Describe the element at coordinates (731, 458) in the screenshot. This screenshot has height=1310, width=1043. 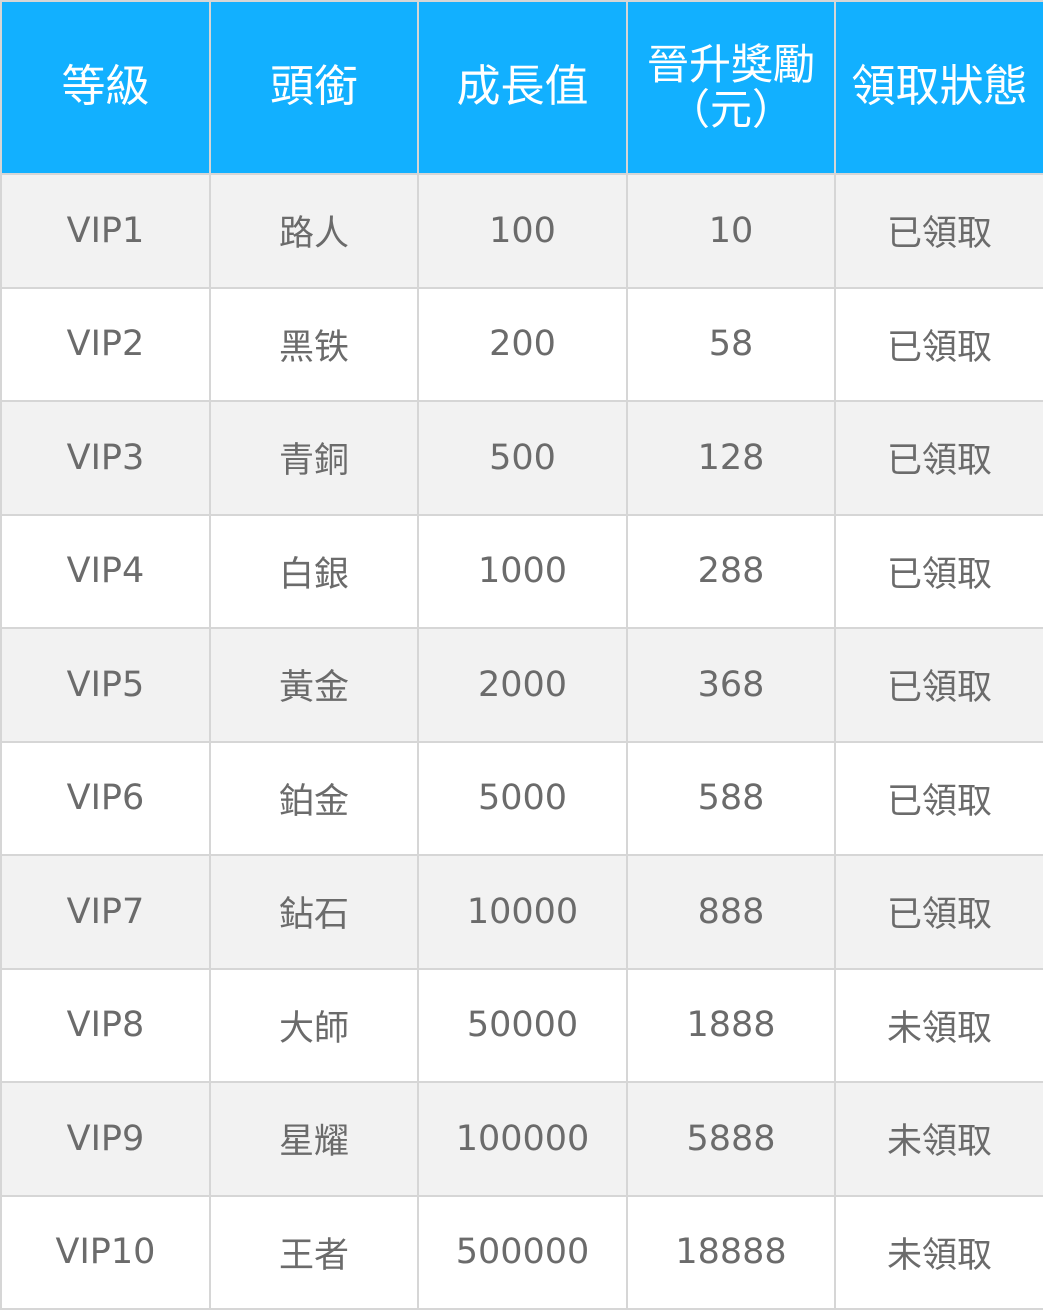
I see `cell-reward: 128` at that location.